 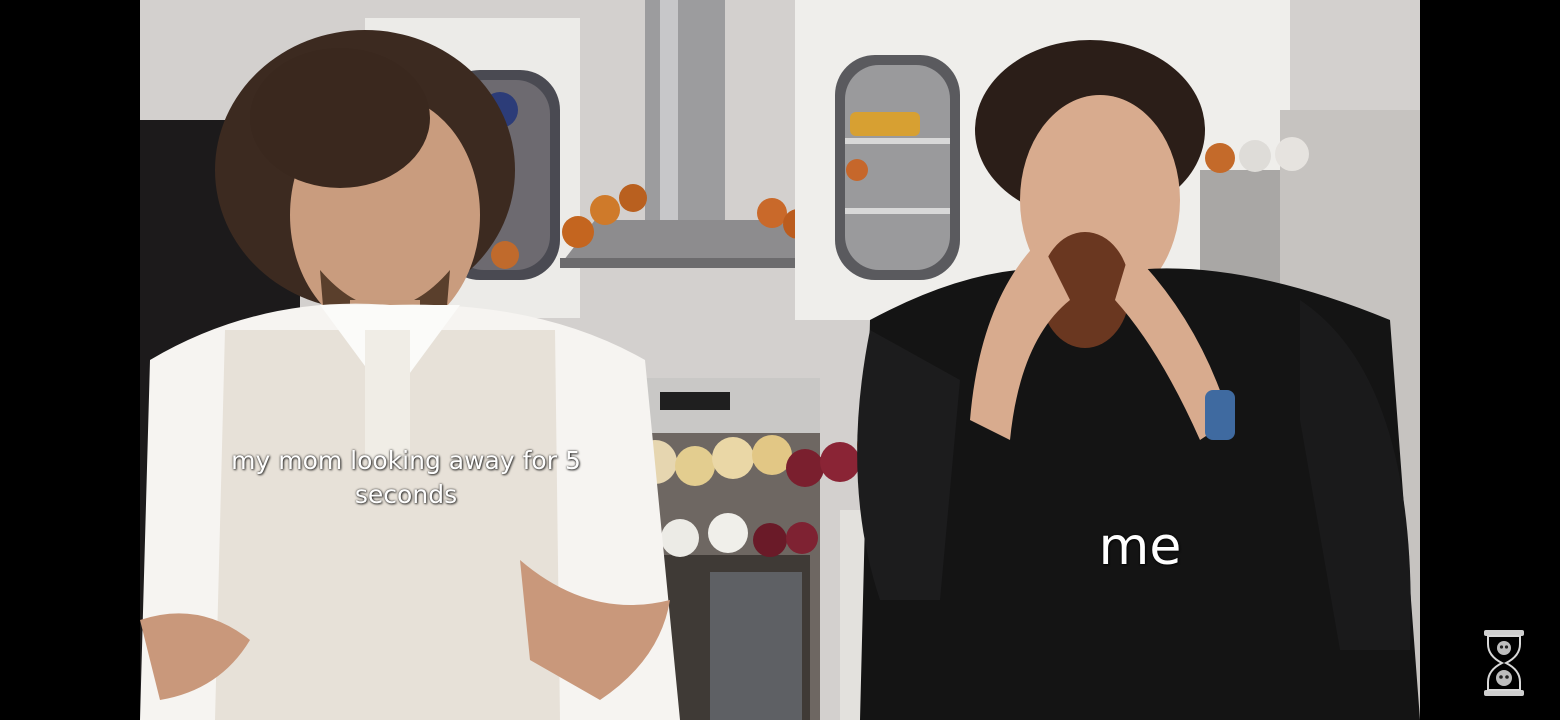 What do you see at coordinates (406, 477) in the screenshot?
I see `caption-top-left: my mom looking away for 5 seconds` at bounding box center [406, 477].